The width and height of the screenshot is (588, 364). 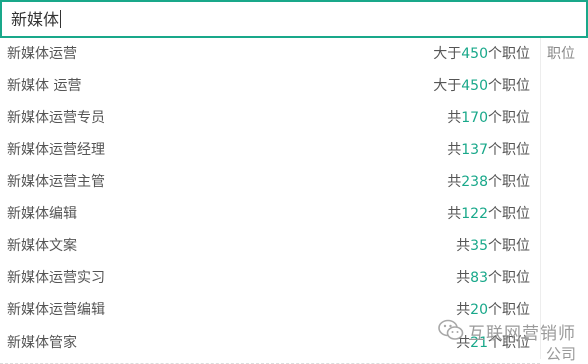 I want to click on suggestion-keyword: 新媒体运营, so click(x=42, y=54).